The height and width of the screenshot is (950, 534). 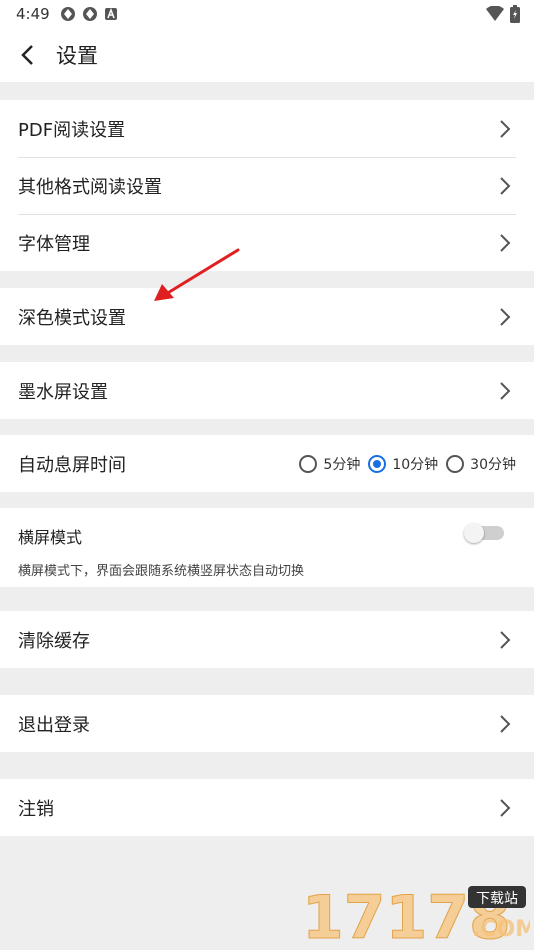 What do you see at coordinates (50, 537) in the screenshot?
I see `landscape-mode-title: 横屏模式` at bounding box center [50, 537].